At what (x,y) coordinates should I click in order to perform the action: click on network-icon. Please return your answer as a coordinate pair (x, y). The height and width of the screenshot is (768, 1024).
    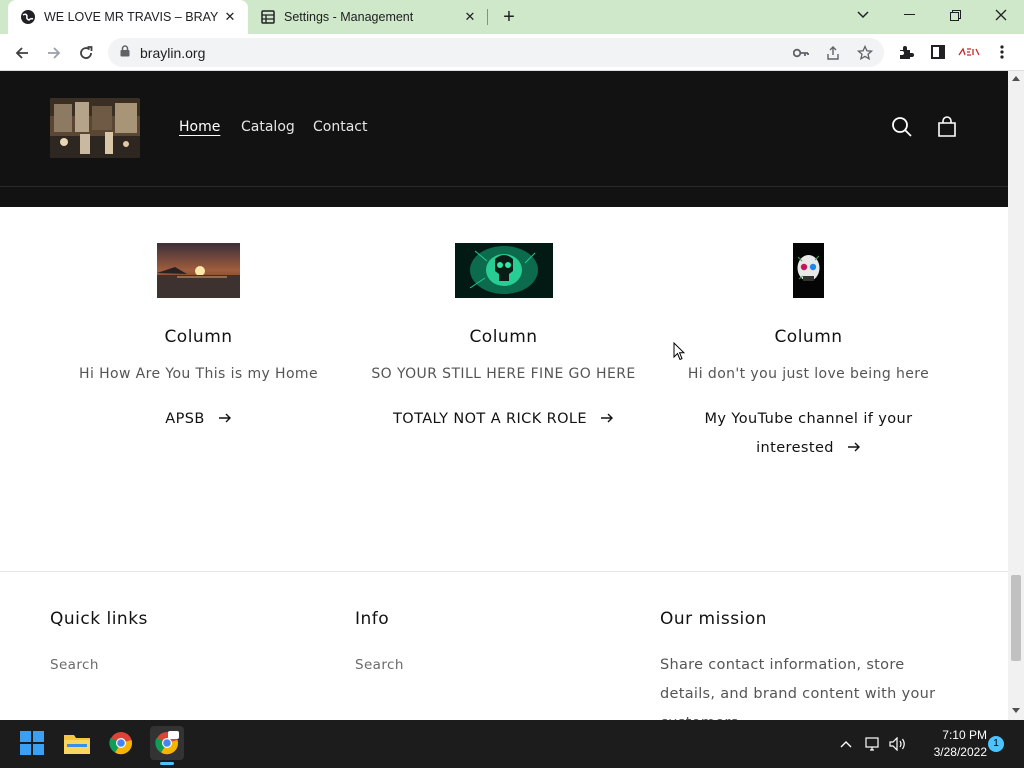
    Looking at the image, I should click on (873, 744).